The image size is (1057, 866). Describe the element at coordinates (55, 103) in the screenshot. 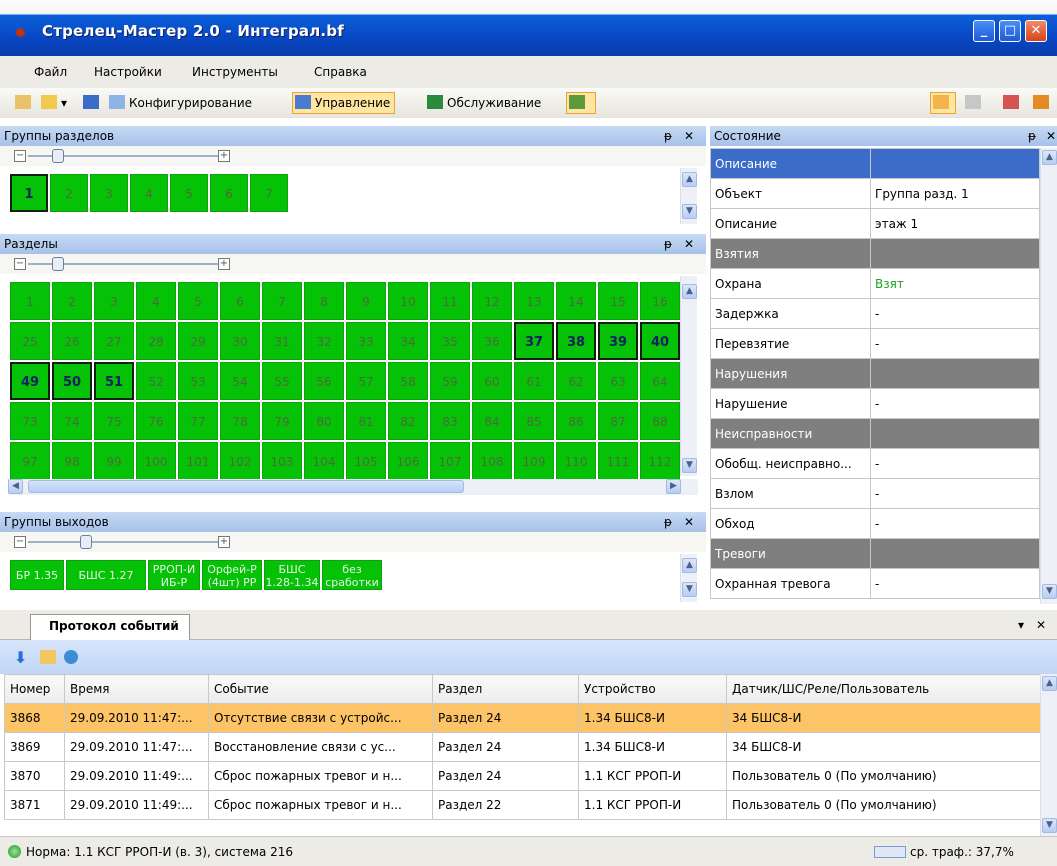

I see `open-icon: ▾` at that location.